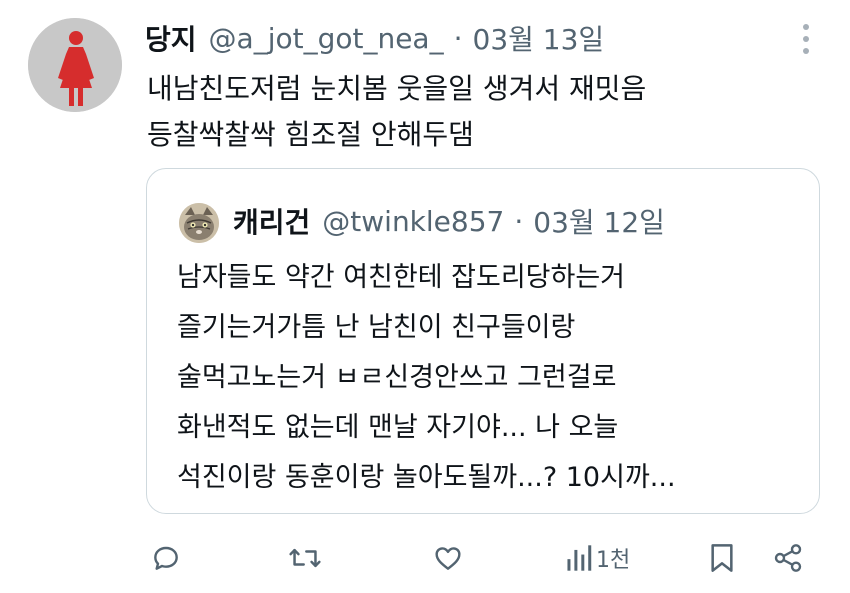  I want to click on retweet-icon, so click(305, 558).